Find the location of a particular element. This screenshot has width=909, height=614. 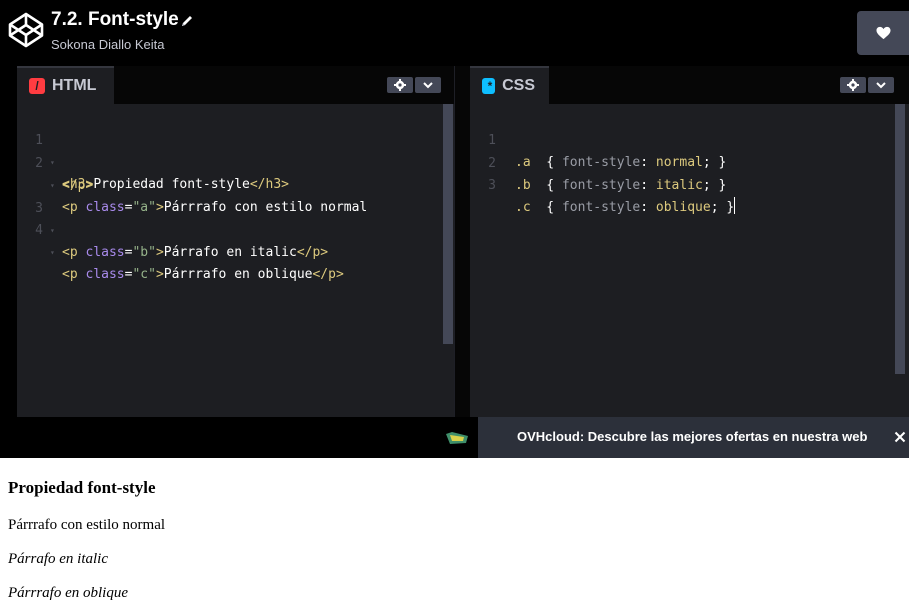

tab-css: * CSS is located at coordinates (509, 85).